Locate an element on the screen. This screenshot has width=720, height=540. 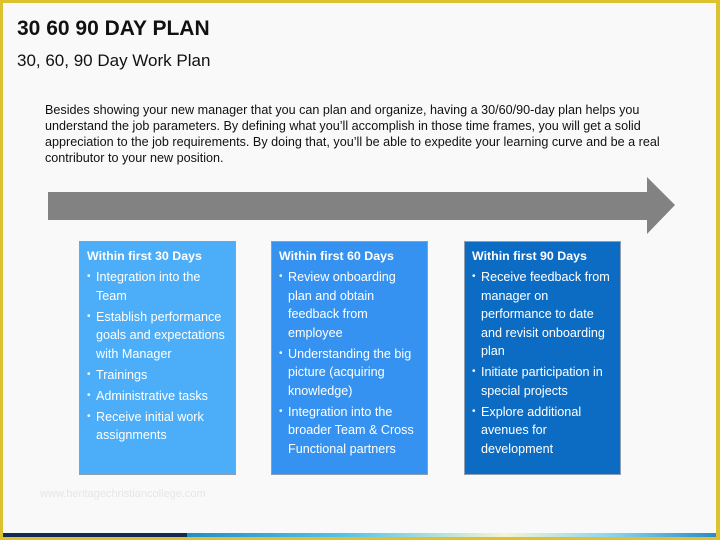
footer-bar-gradient is located at coordinates (451, 535).